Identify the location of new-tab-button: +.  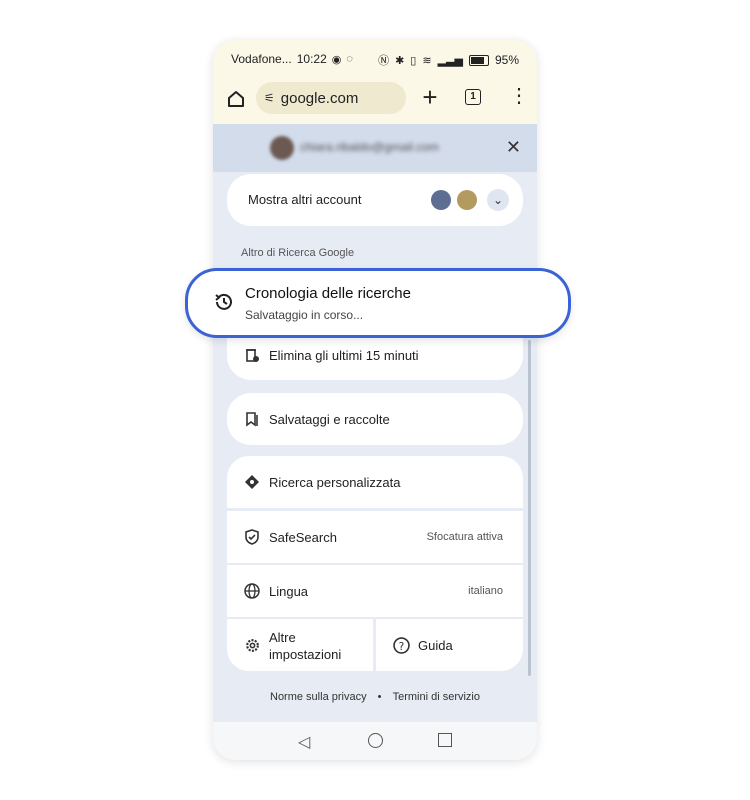
(430, 97).